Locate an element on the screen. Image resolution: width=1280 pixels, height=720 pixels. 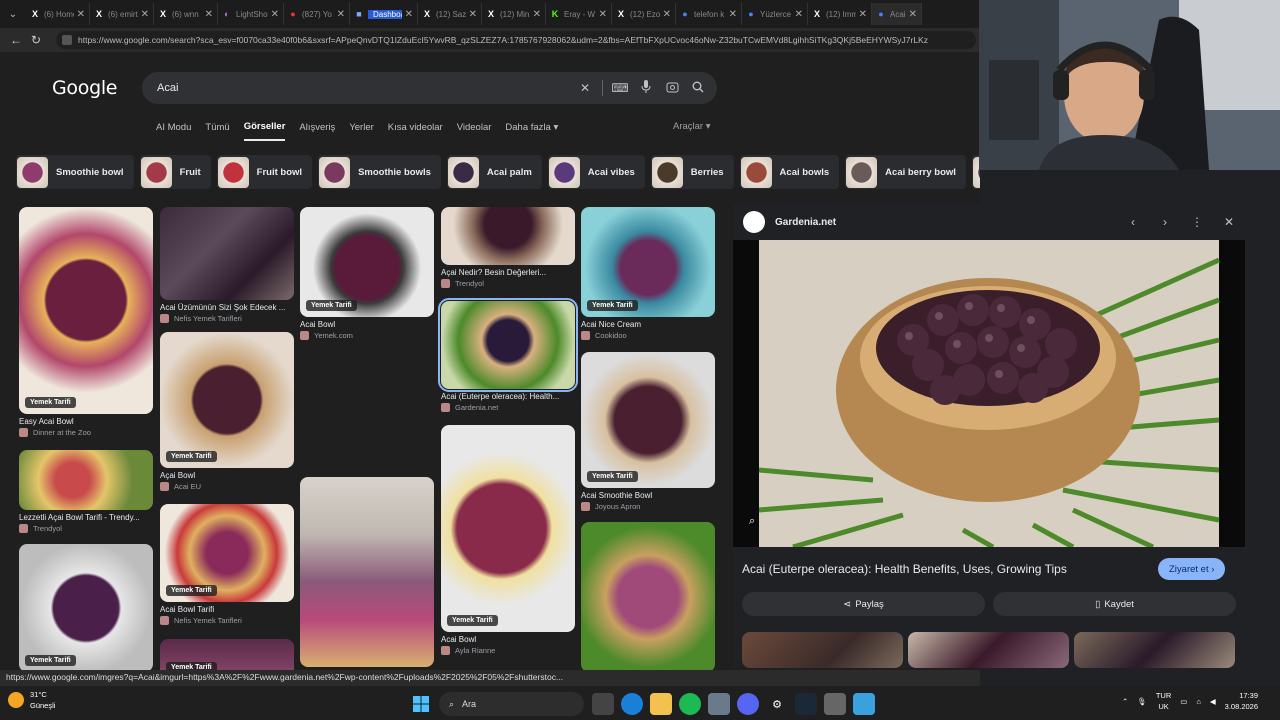
clear-icon: ✕ is located at coordinates (585, 88).